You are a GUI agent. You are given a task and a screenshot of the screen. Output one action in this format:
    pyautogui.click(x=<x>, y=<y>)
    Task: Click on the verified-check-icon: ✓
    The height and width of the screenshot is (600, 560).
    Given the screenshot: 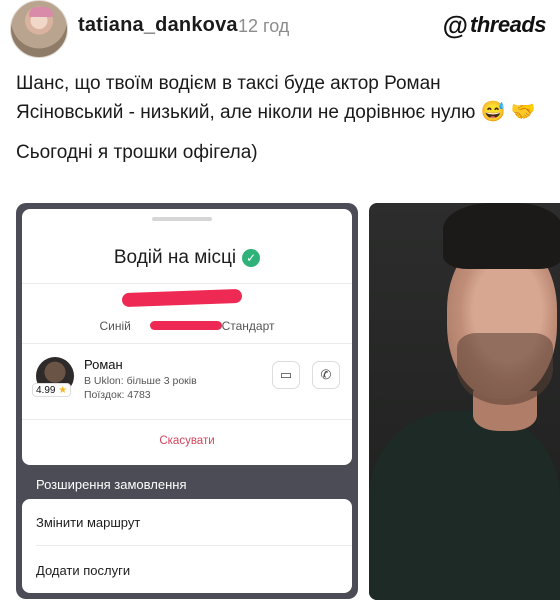 What is the action you would take?
    pyautogui.click(x=251, y=257)
    